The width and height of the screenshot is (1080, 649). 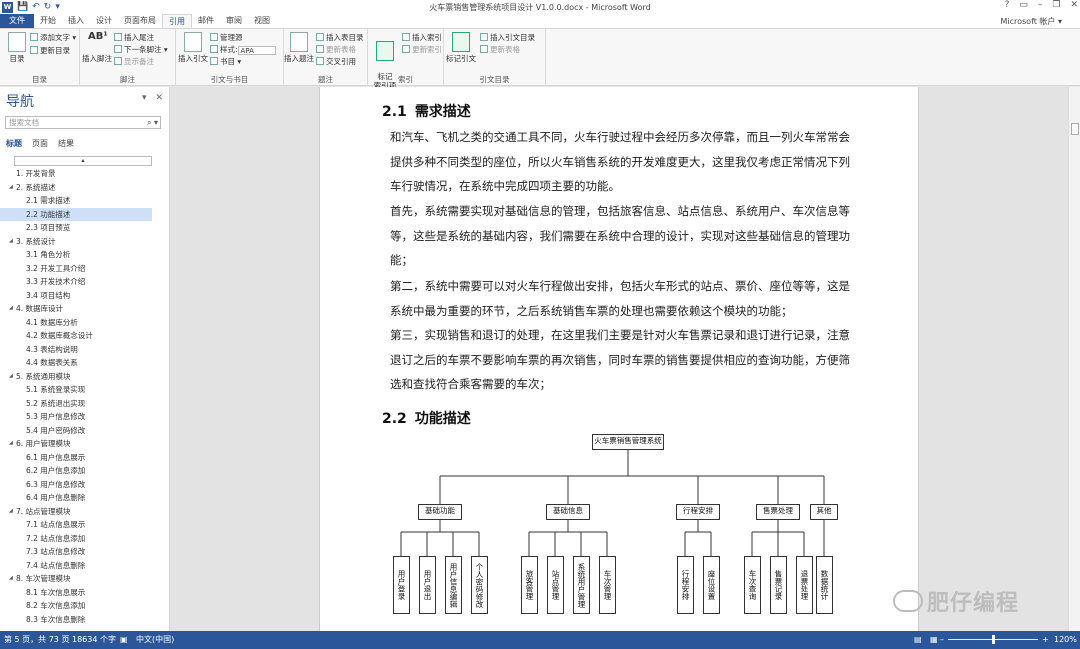 What do you see at coordinates (83, 122) in the screenshot?
I see `nav-search-input: 搜索文档 ⌕ ▾` at bounding box center [83, 122].